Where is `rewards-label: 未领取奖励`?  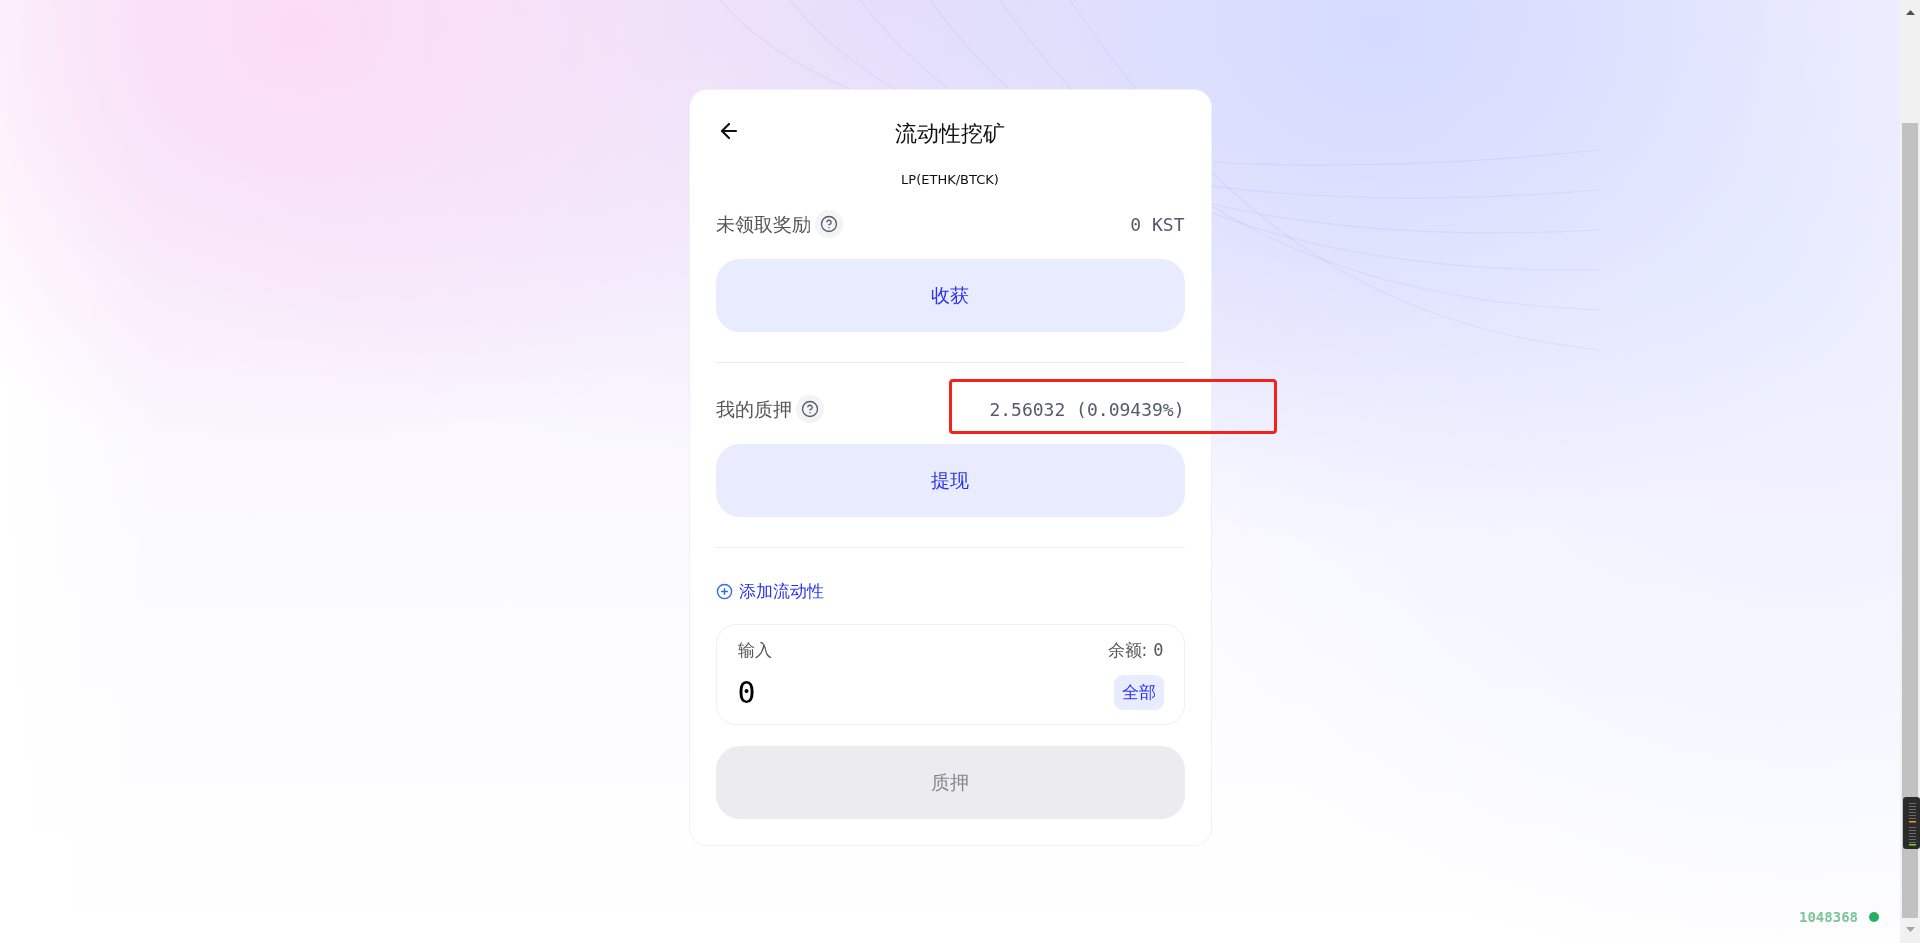
rewards-label: 未领取奖励 is located at coordinates (763, 224).